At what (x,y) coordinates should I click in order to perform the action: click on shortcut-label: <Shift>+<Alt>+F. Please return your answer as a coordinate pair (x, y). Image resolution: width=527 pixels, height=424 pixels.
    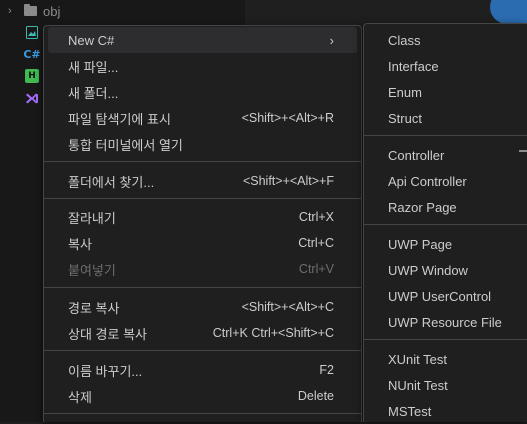
    Looking at the image, I should click on (288, 181).